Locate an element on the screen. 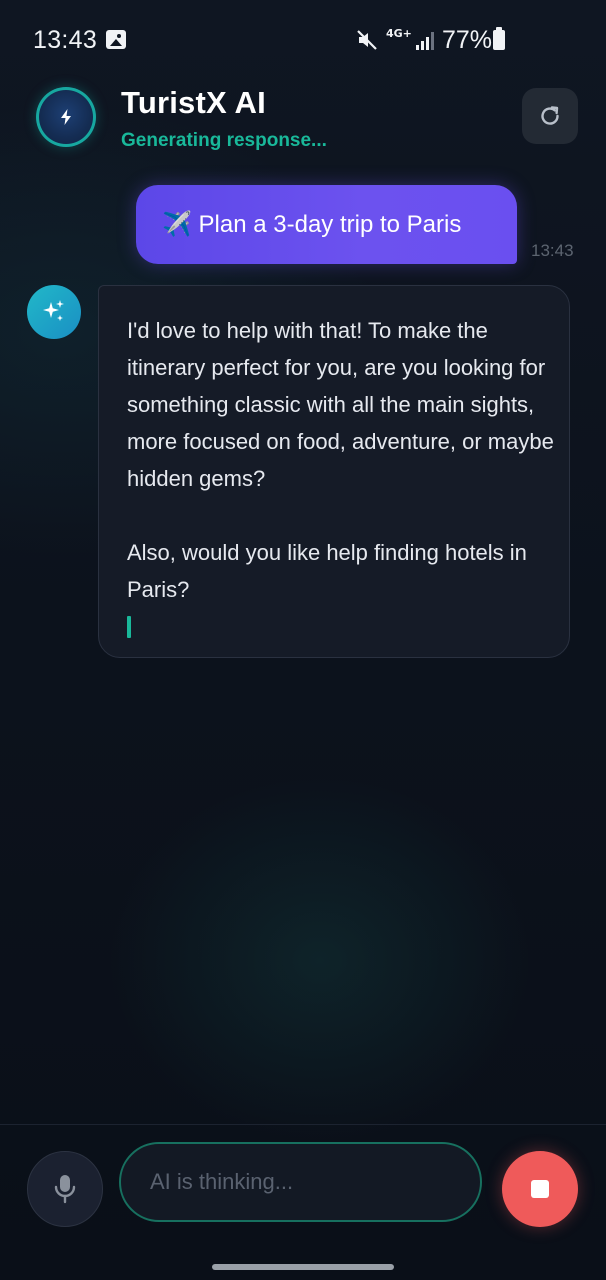  sparkles-icon is located at coordinates (53, 310).